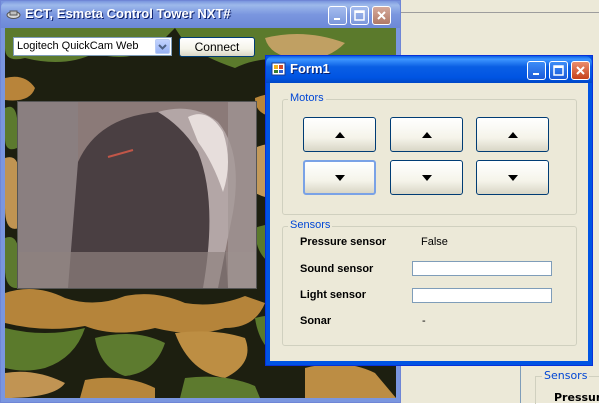  I want to click on camera-select: Logitech QuickCam Web, so click(92, 46).